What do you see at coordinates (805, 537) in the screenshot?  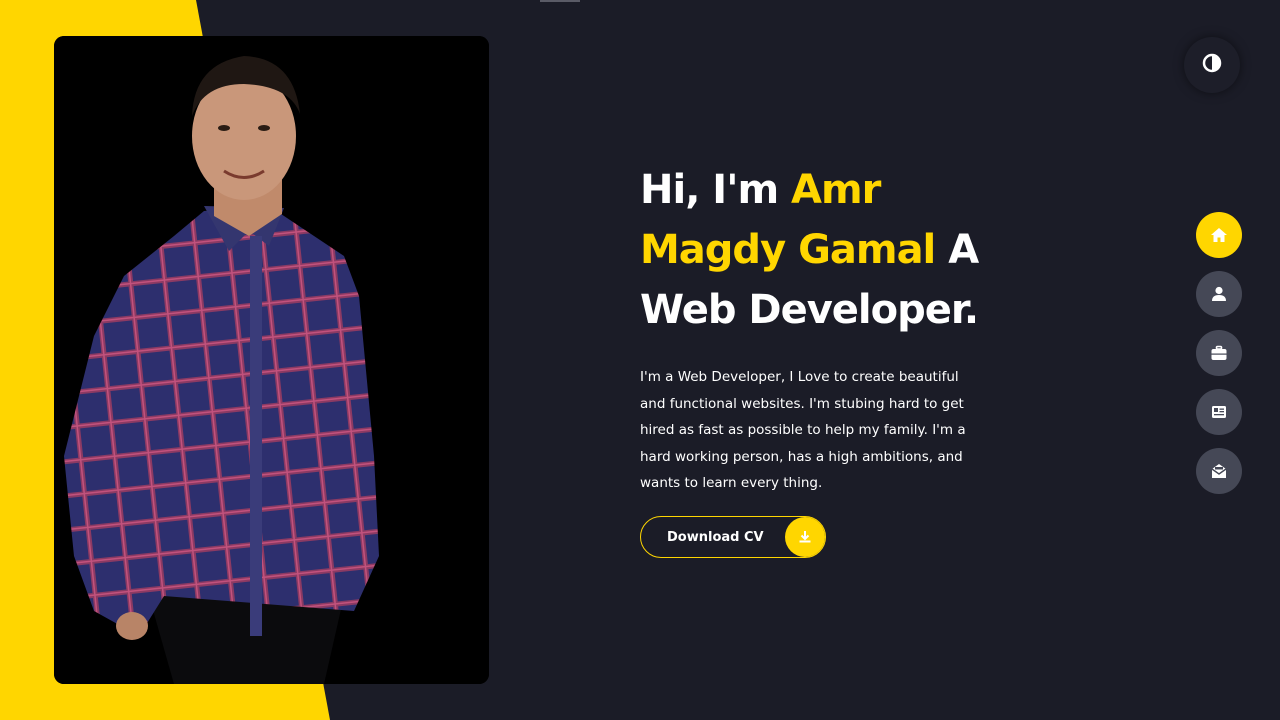 I see `download-icon` at bounding box center [805, 537].